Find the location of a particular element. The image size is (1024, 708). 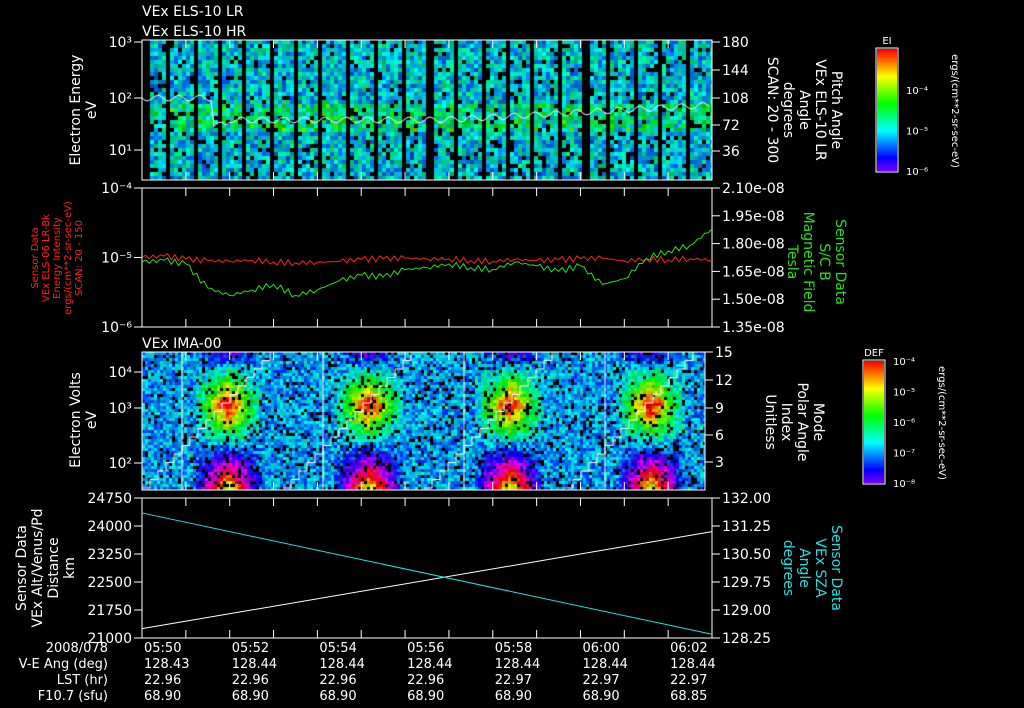

y-tick-label: 10¹ is located at coordinates (120, 151).